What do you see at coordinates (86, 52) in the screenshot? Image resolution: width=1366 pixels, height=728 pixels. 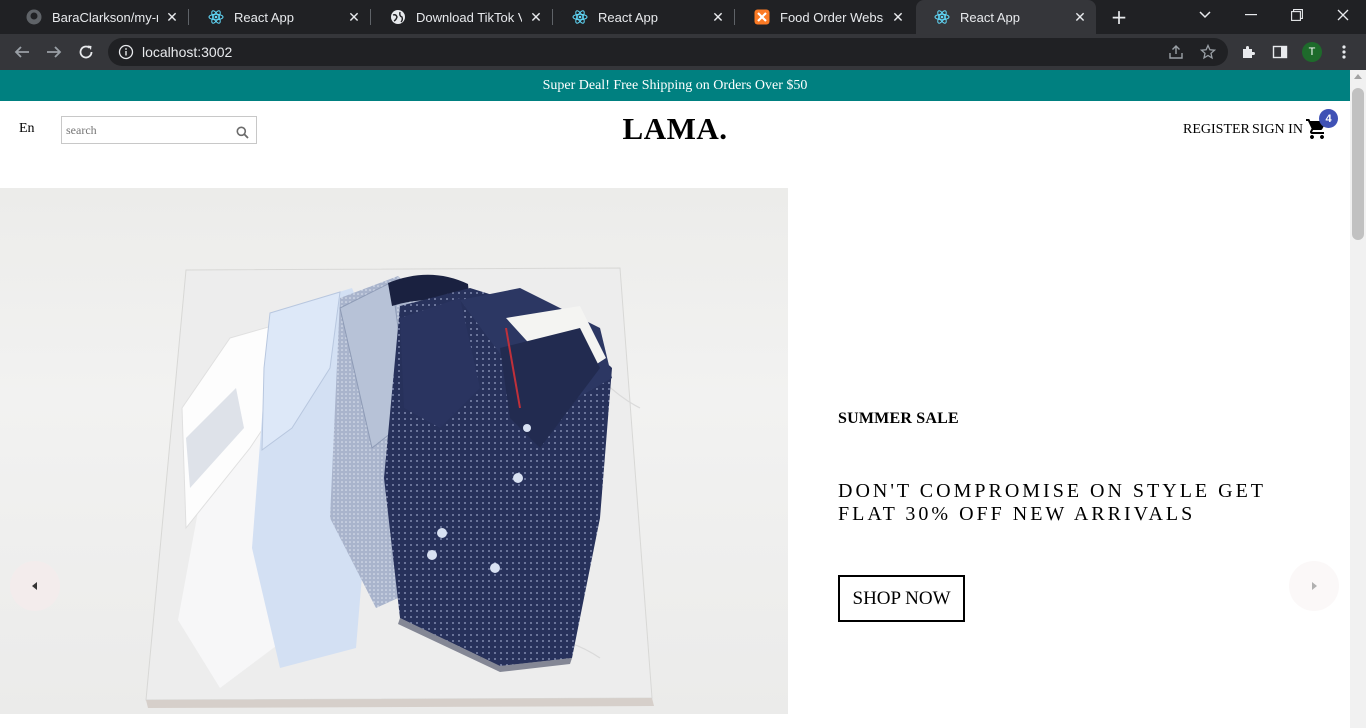 I see `reload-icon` at bounding box center [86, 52].